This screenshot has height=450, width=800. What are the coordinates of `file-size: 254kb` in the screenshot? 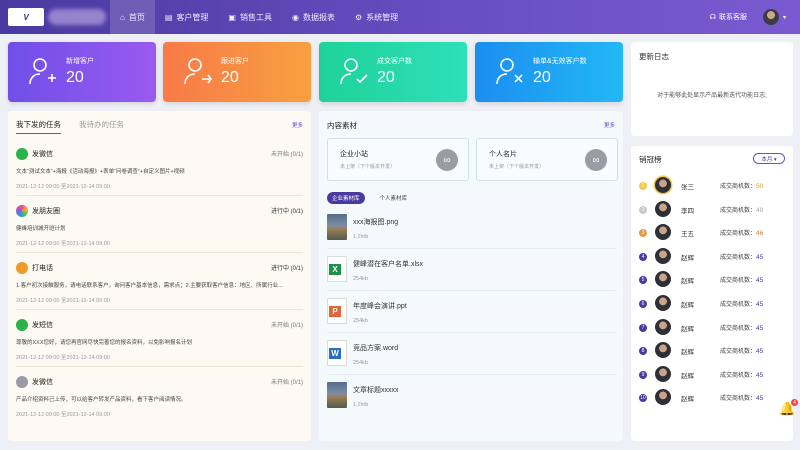 It's located at (360, 363).